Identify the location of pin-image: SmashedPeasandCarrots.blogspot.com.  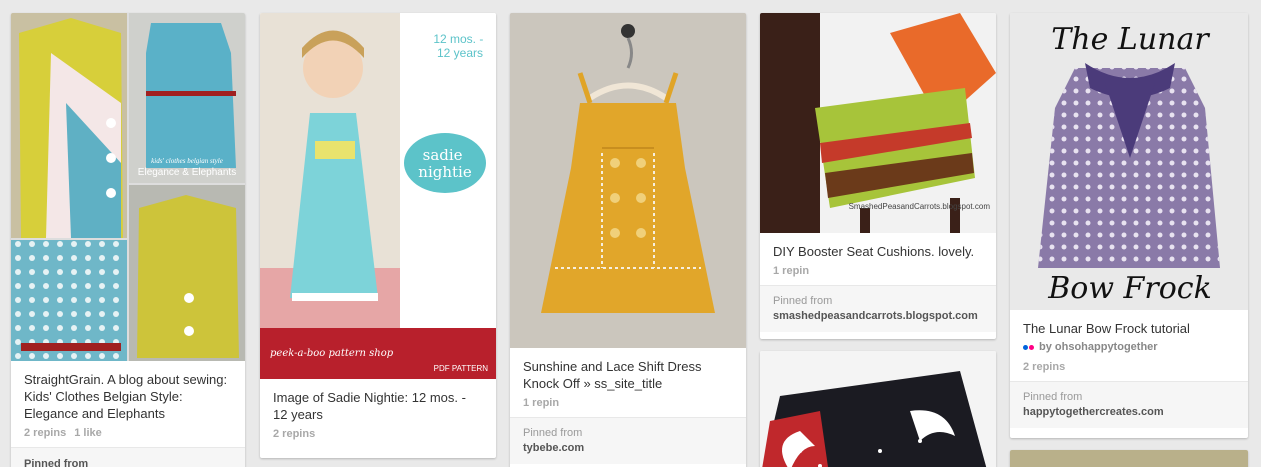
(878, 123).